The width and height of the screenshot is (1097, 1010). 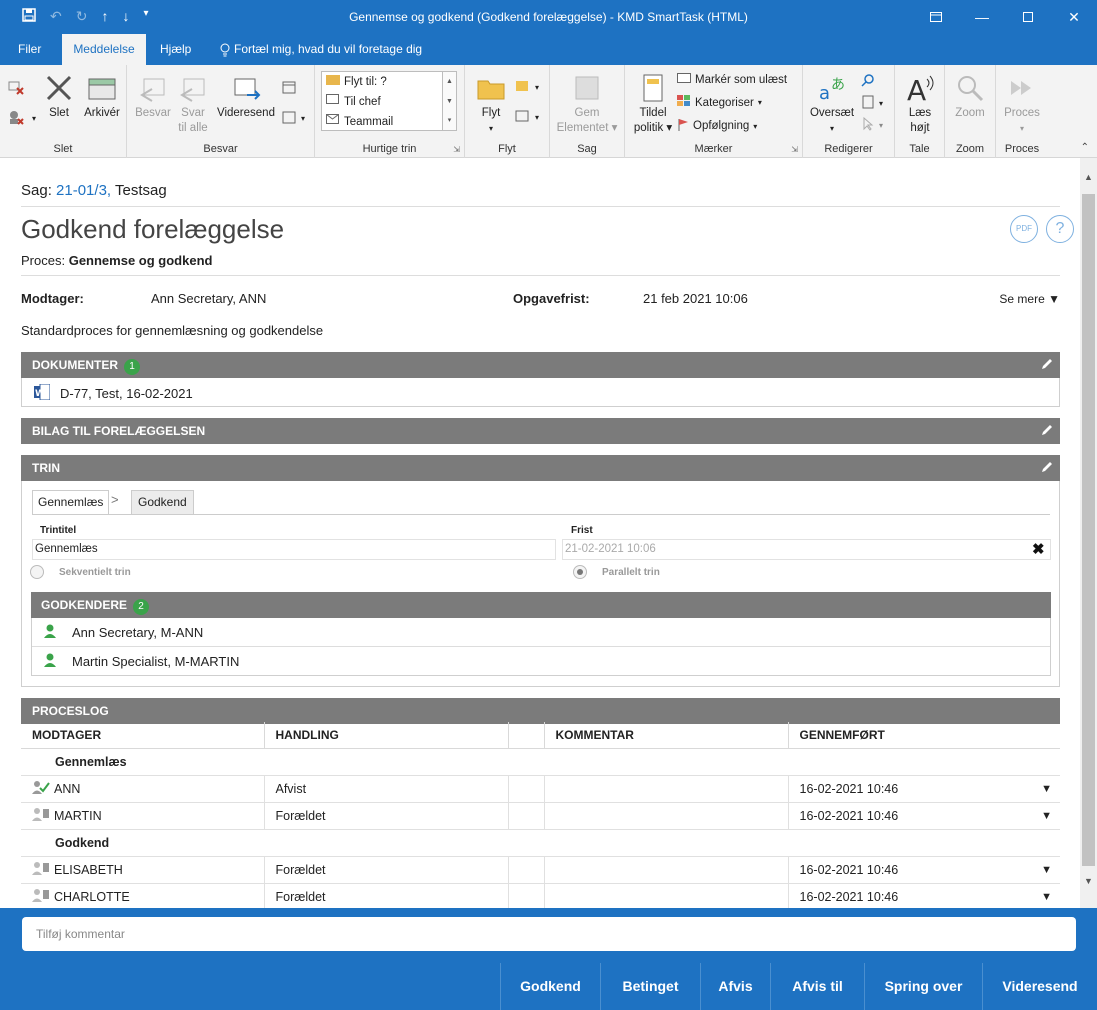 What do you see at coordinates (540, 870) in the screenshot?
I see `table-row: ELISABETH Forældet 16-02-2021 10:46 ▼` at bounding box center [540, 870].